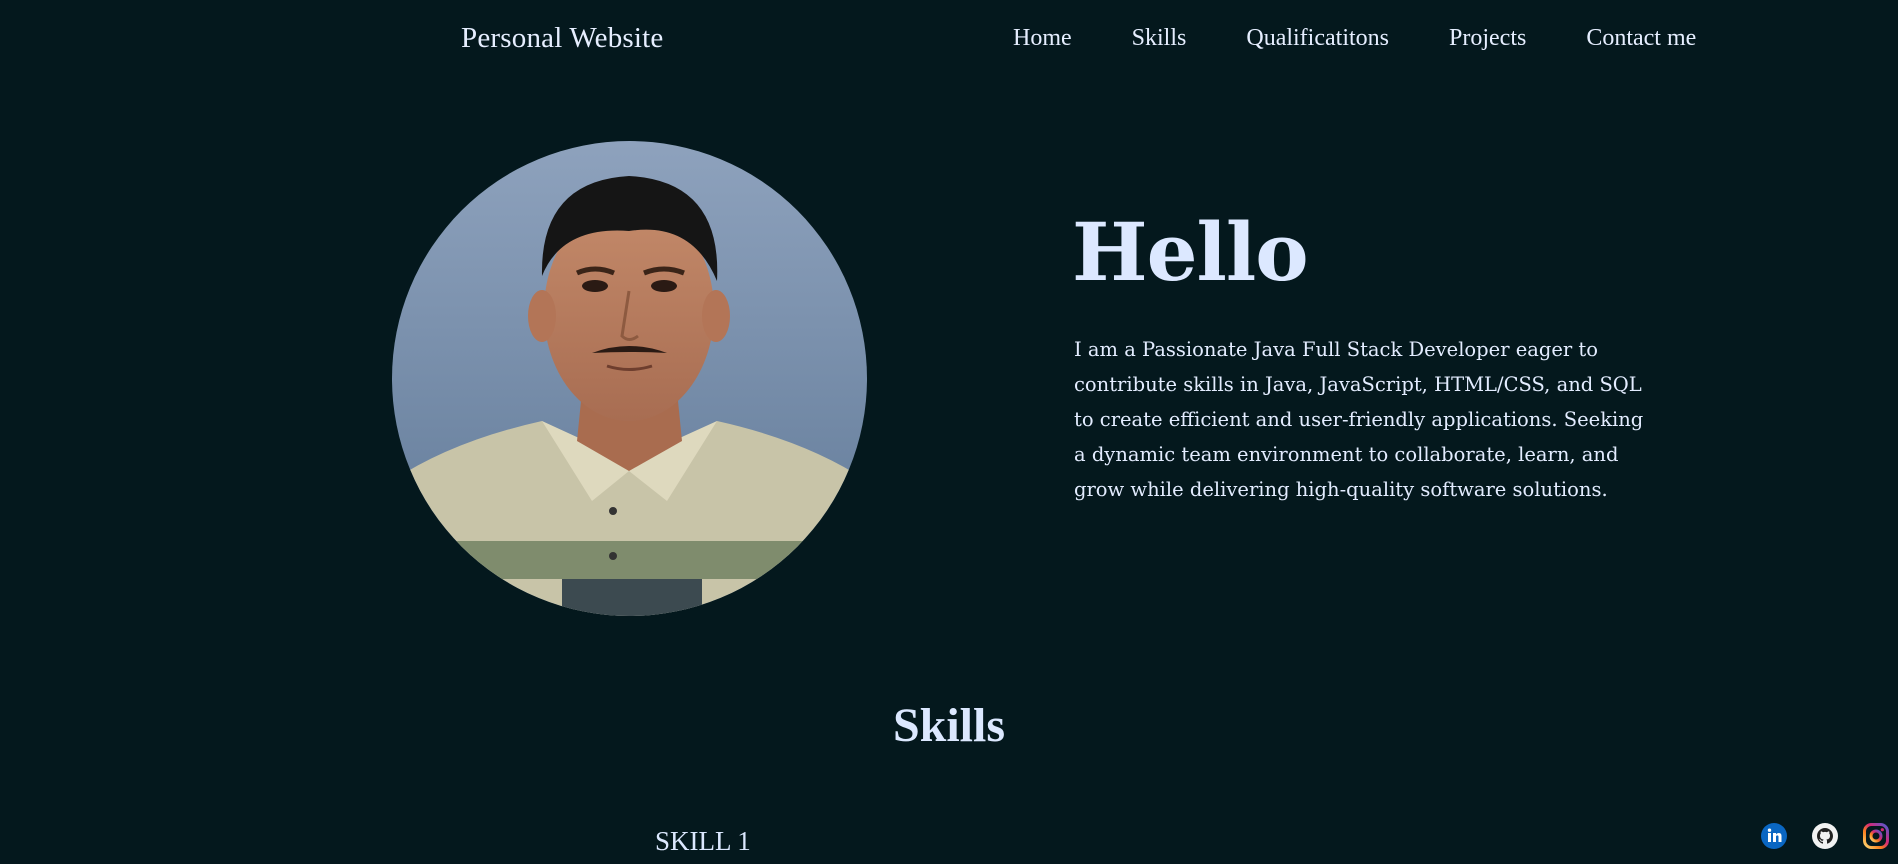  I want to click on linkedin-link, so click(1774, 836).